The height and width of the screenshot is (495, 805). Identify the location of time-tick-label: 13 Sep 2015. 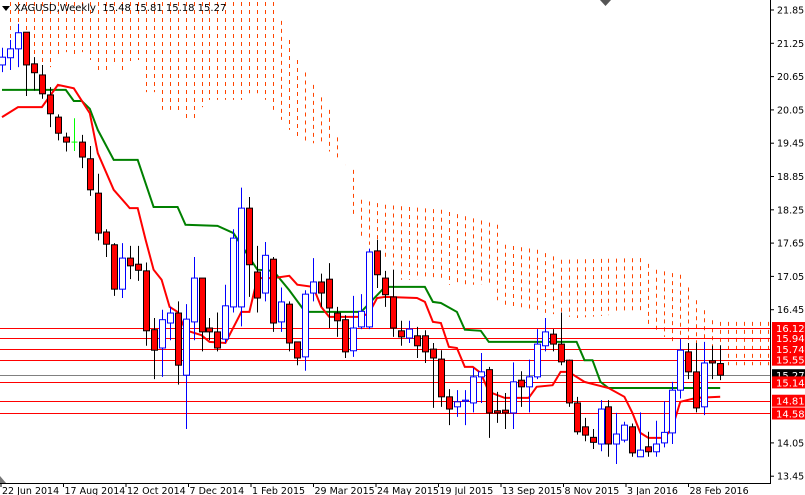
(532, 490).